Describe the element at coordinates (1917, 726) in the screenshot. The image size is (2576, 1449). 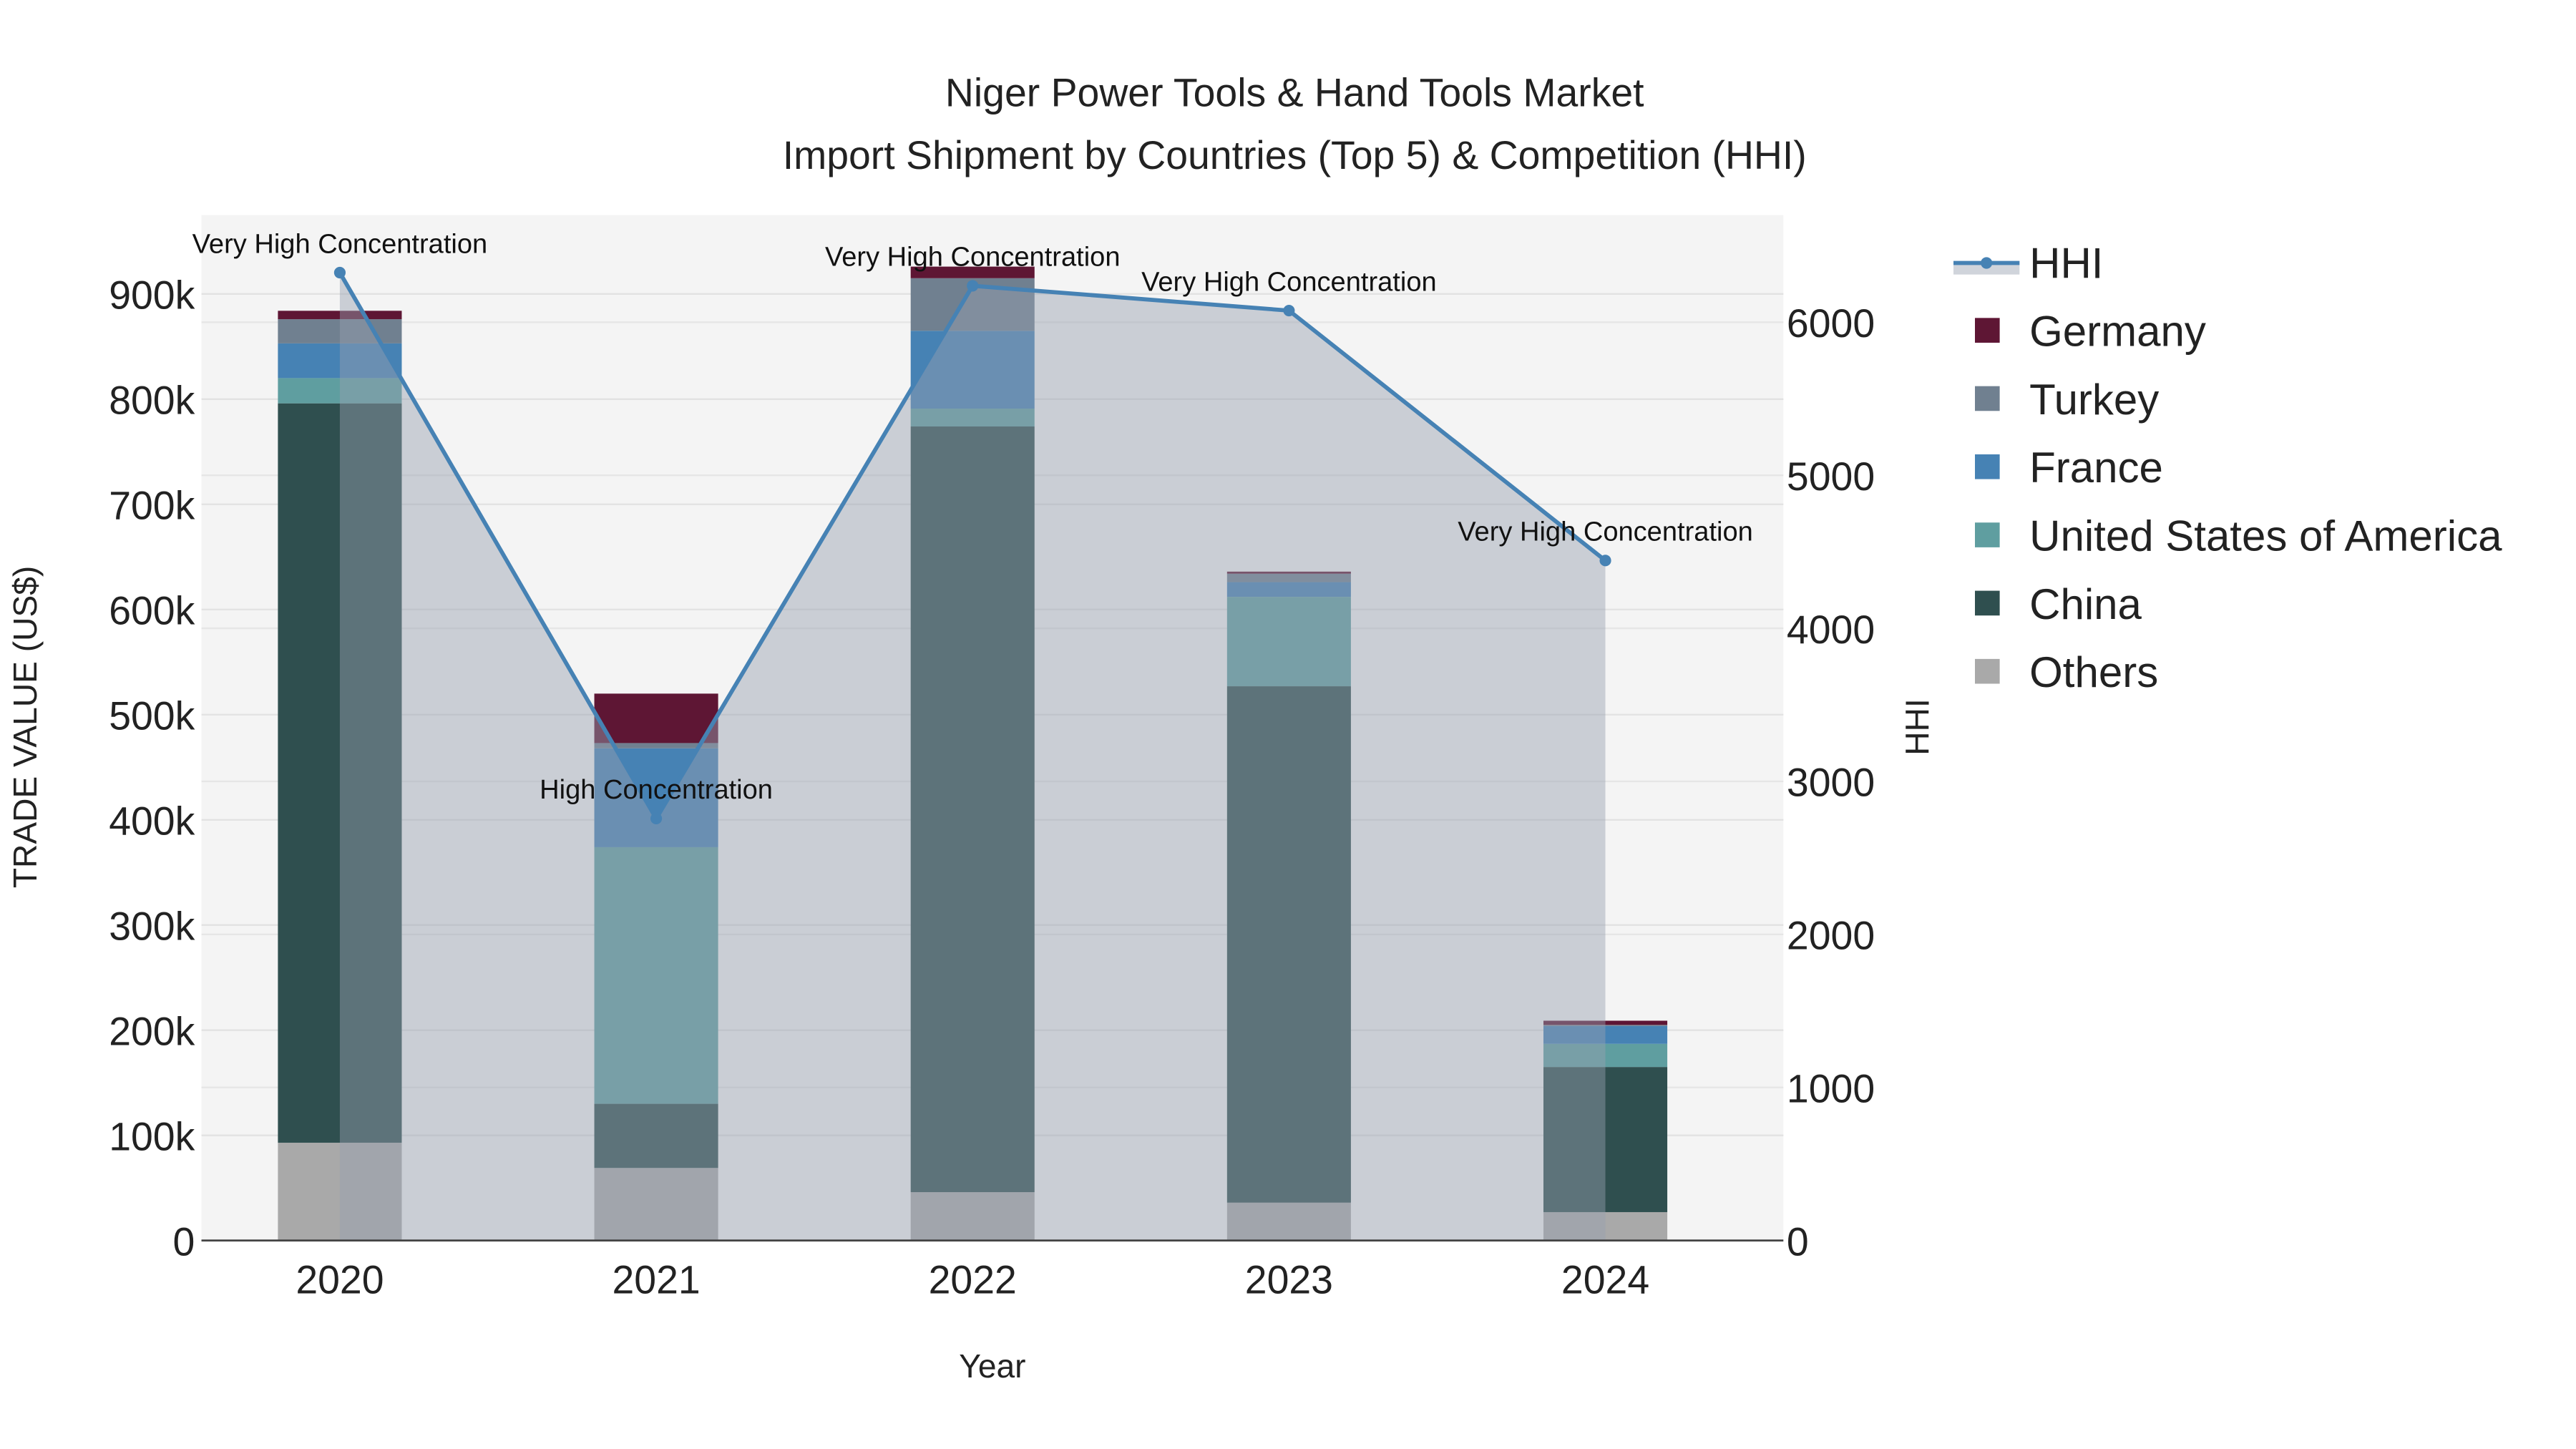
I see `y2-axis-title: HHI` at that location.